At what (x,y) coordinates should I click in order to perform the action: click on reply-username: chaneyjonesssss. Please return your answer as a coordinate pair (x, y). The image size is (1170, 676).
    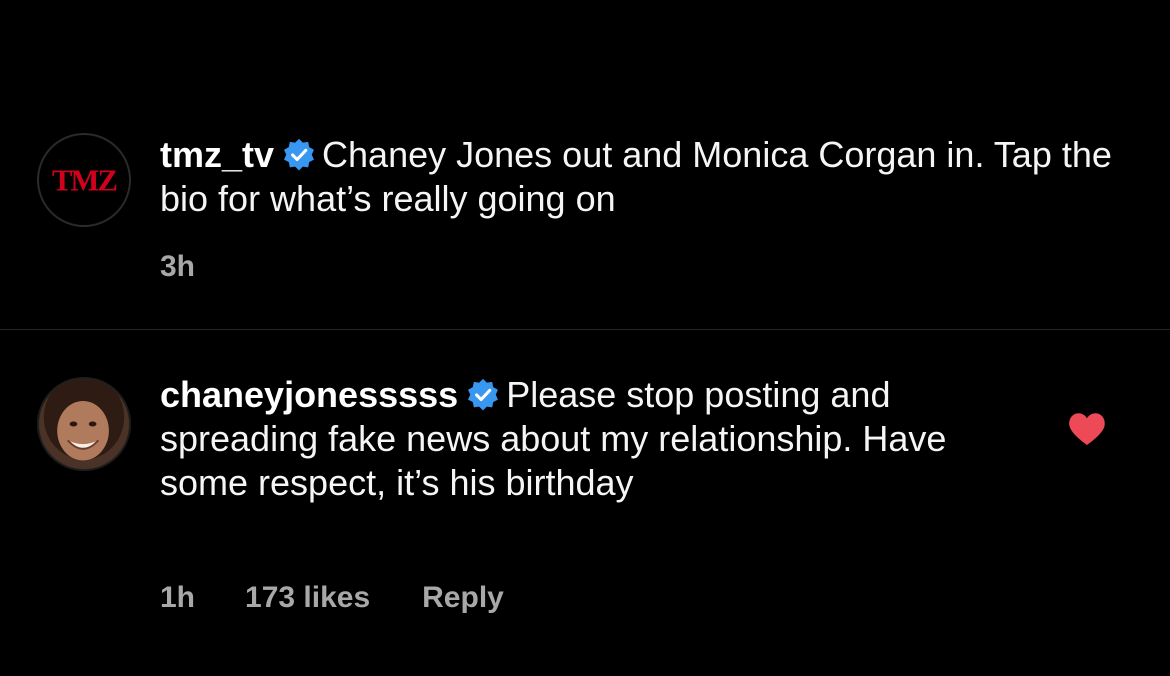
    Looking at the image, I should click on (309, 394).